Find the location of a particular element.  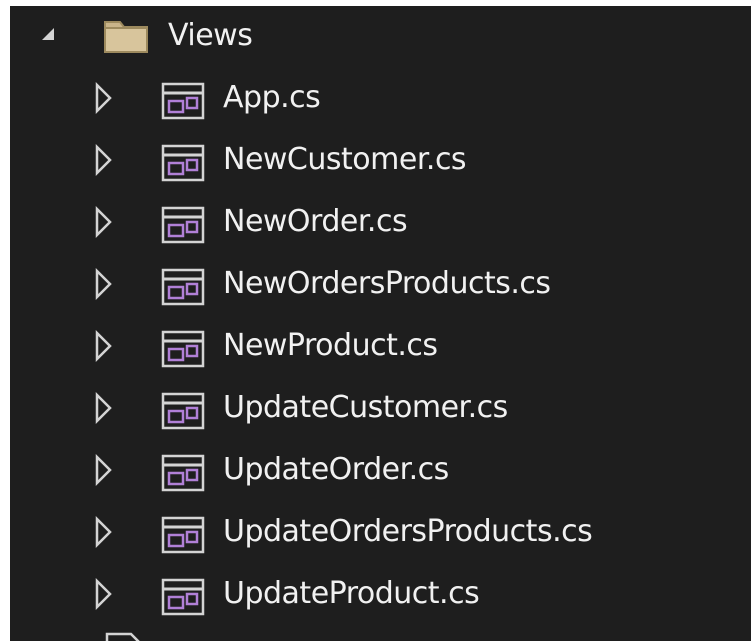

file-label: NewCustomer.cs is located at coordinates (345, 159).